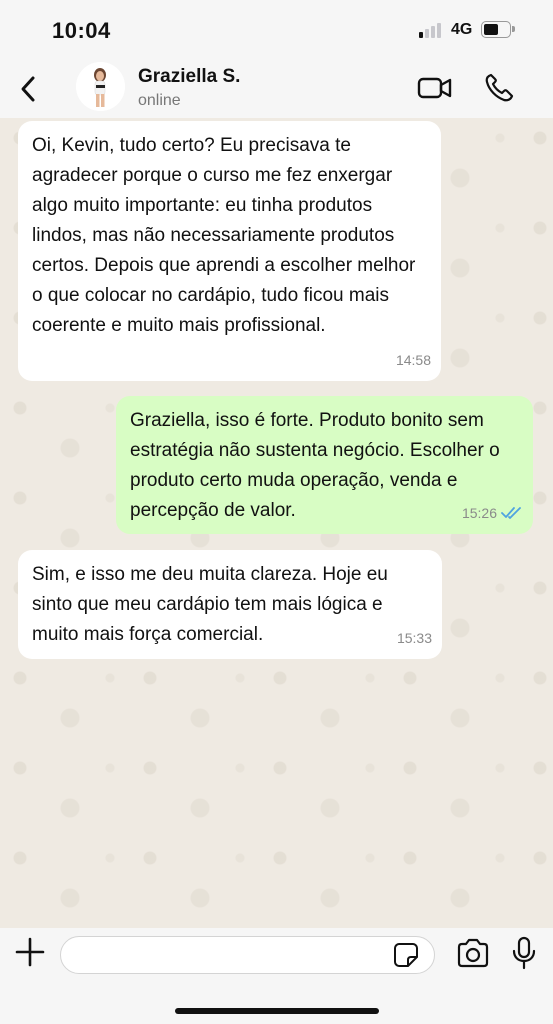 The height and width of the screenshot is (1024, 553). What do you see at coordinates (435, 88) in the screenshot?
I see `video-call-icon` at bounding box center [435, 88].